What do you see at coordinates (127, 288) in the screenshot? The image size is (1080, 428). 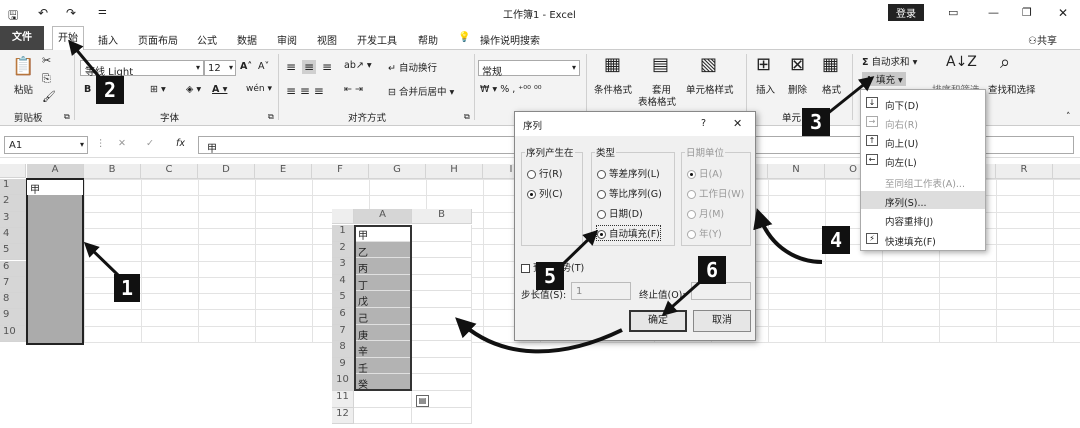 I see `callout-1: 1` at bounding box center [127, 288].